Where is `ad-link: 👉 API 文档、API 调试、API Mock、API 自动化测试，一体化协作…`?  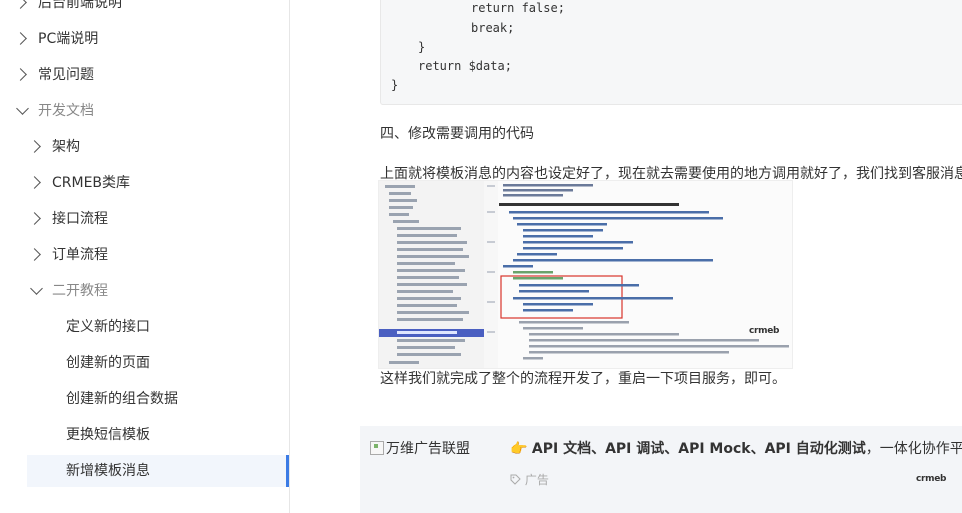
ad-link: 👉 API 文档、API 调试、API Mock、API 自动化测试，一体化协作… is located at coordinates (736, 448).